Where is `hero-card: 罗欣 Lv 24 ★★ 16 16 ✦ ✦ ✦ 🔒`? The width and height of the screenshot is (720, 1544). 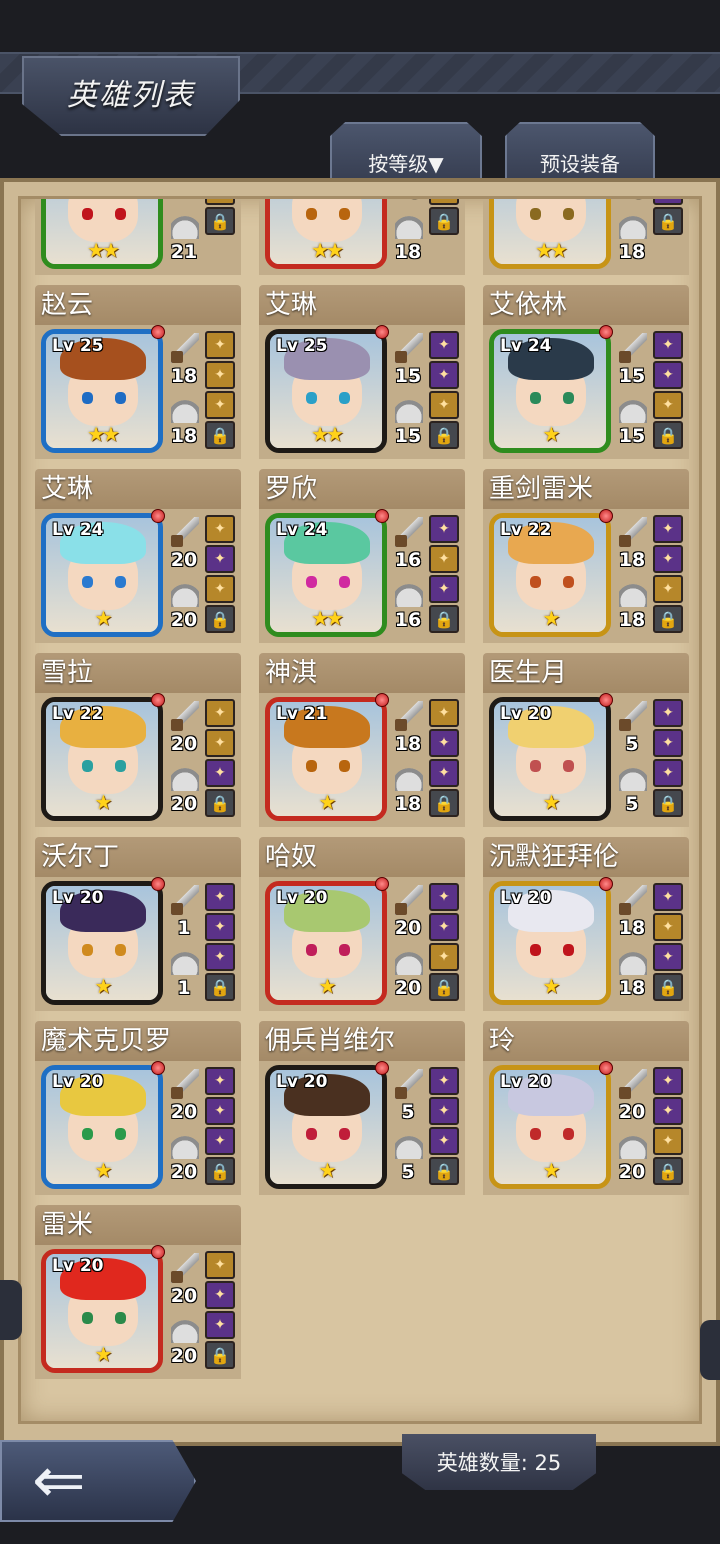 hero-card: 罗欣 Lv 24 ★★ 16 16 ✦ ✦ ✦ 🔒 is located at coordinates (362, 556).